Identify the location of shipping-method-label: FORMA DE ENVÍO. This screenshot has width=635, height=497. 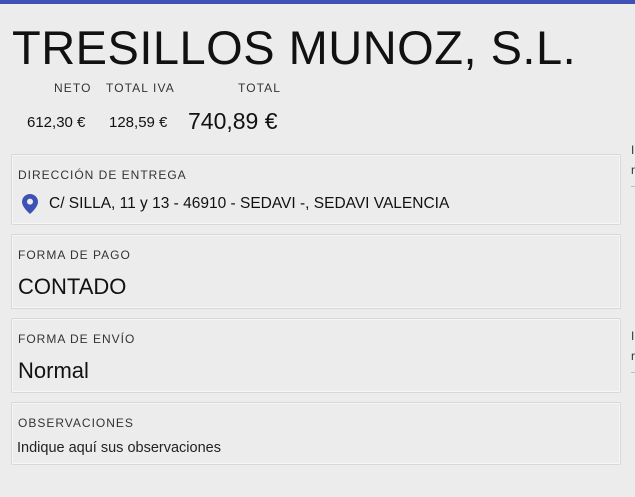
(77, 339).